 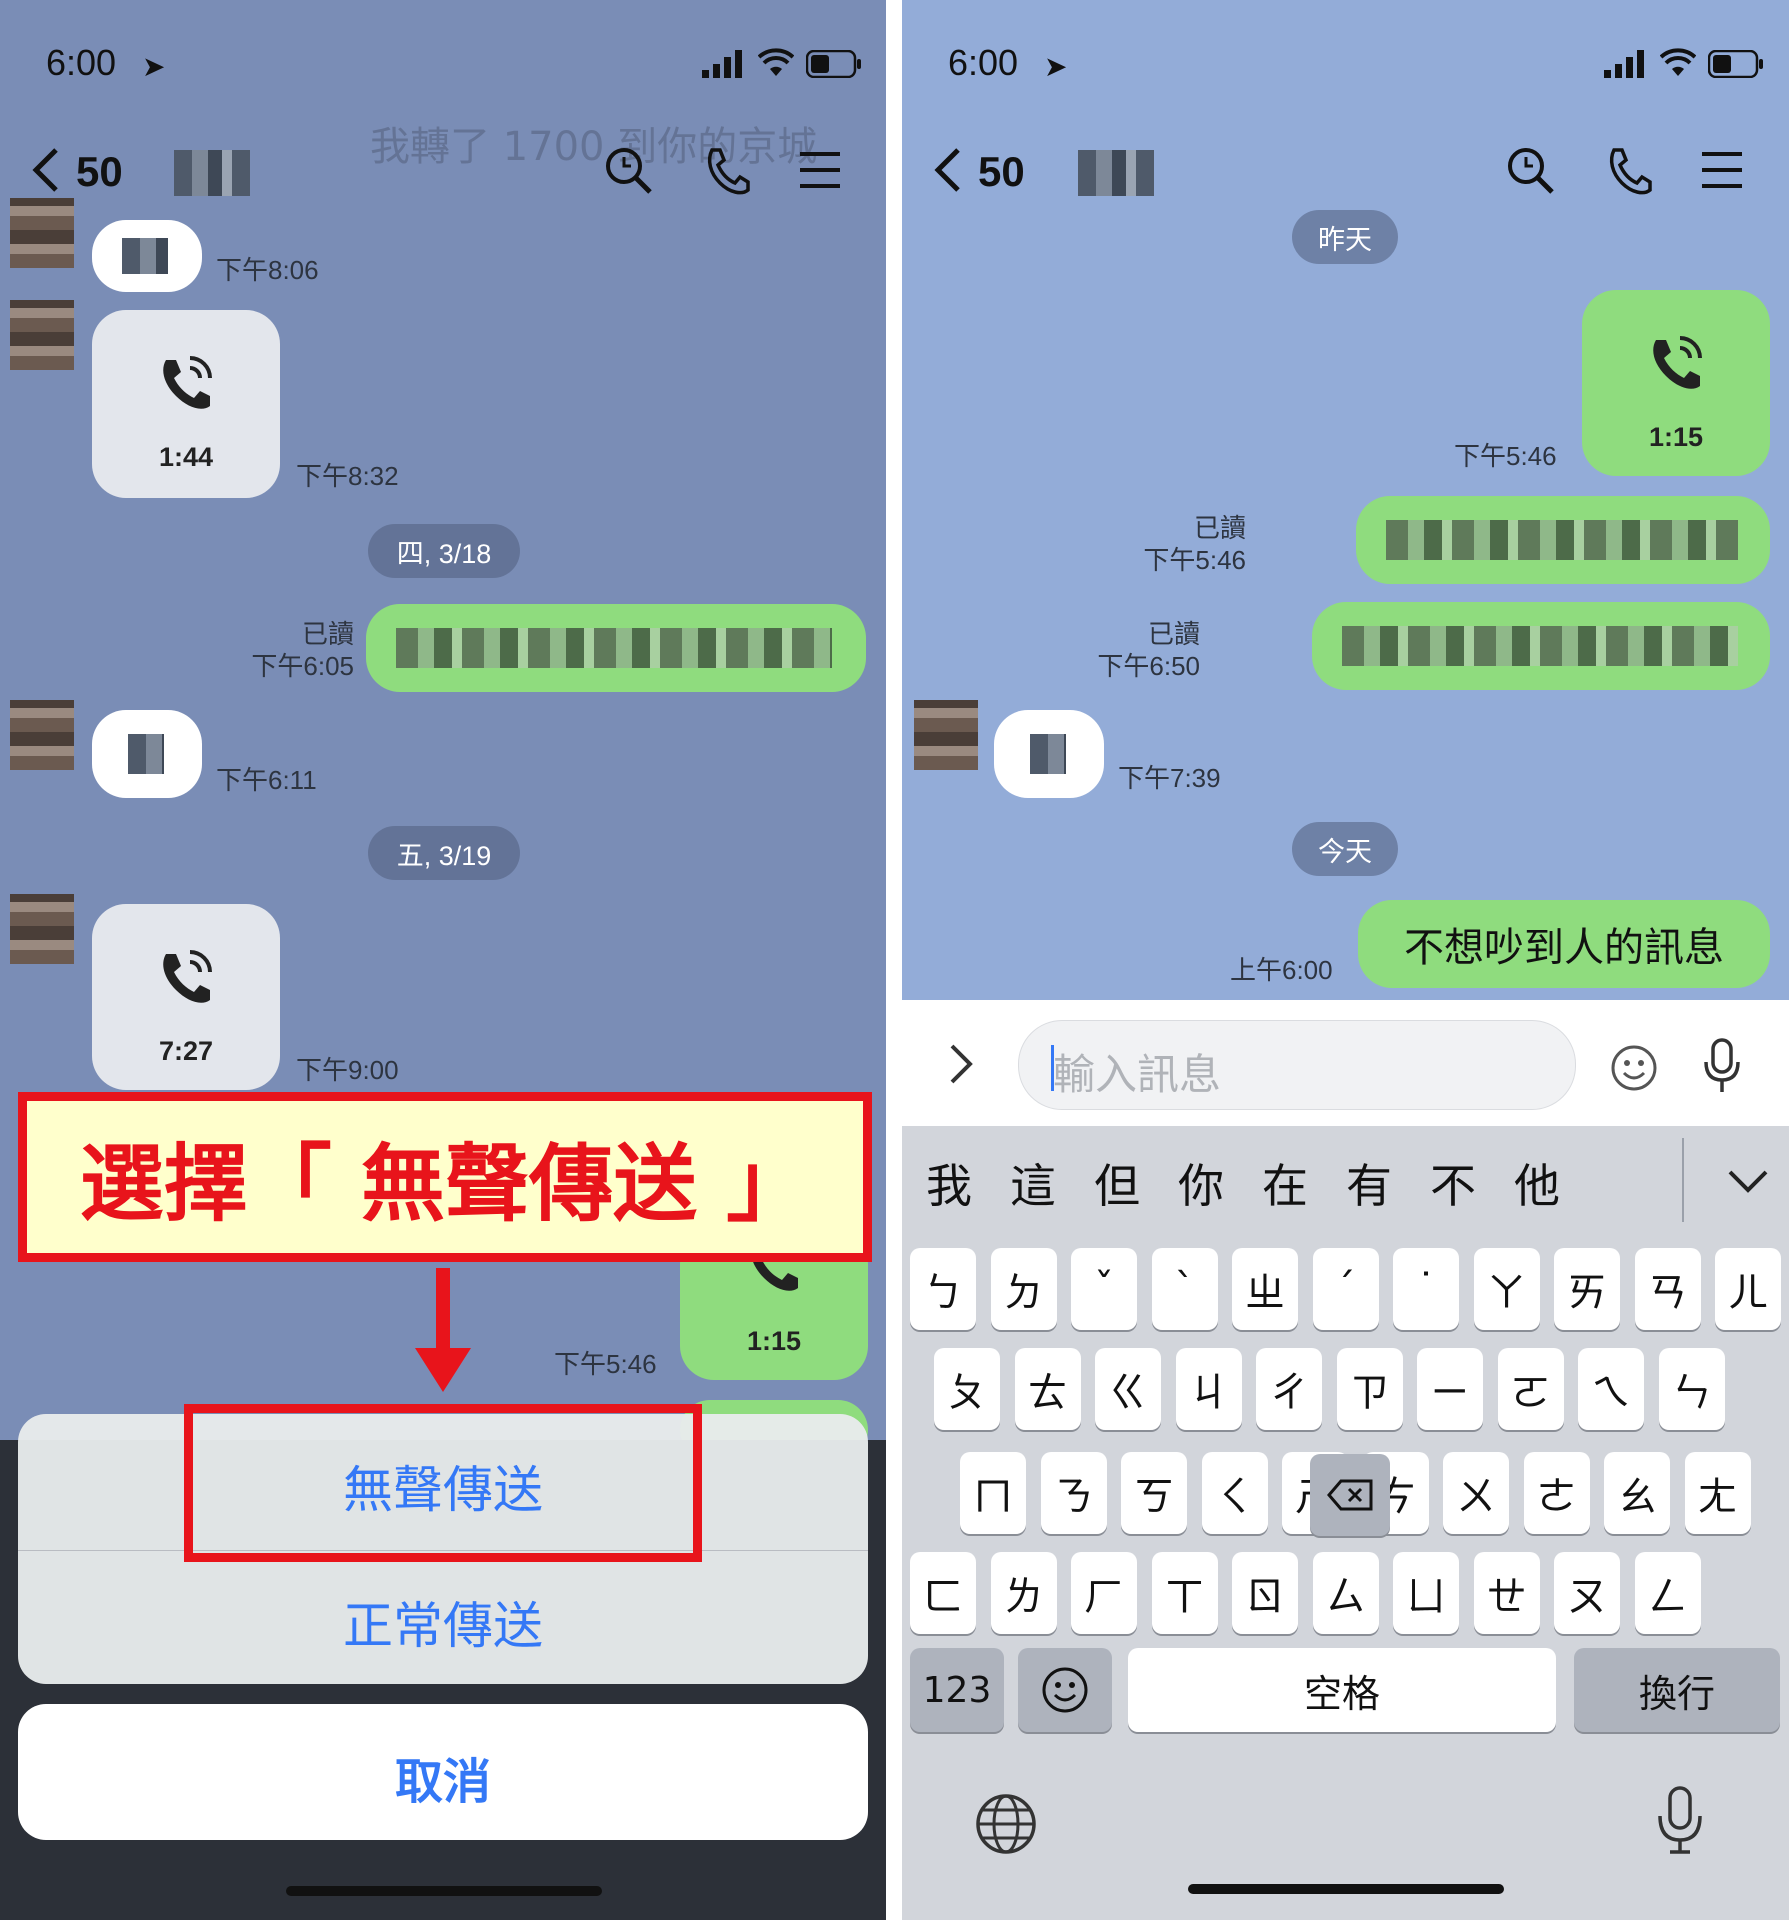 I want to click on arrow-down-icon, so click(x=443, y=1370).